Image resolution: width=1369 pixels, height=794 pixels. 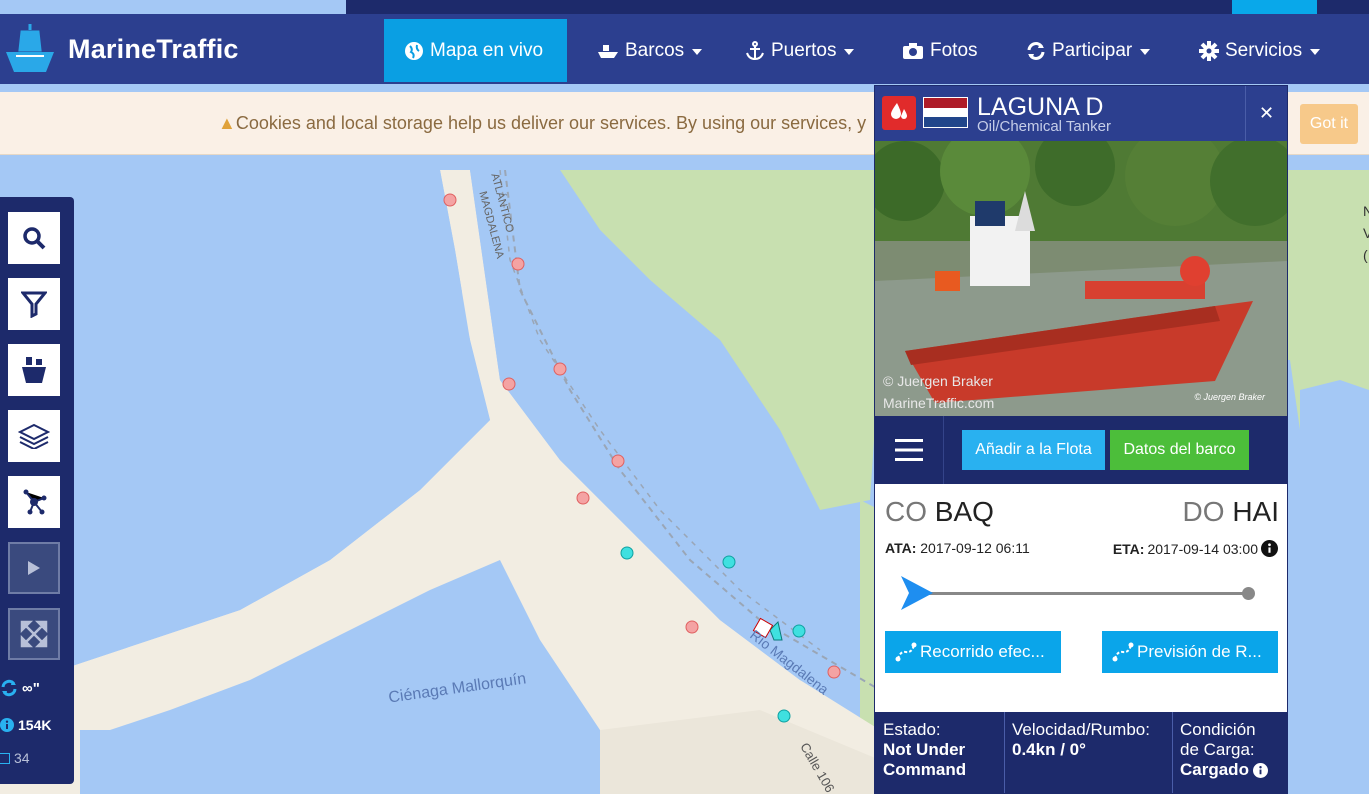 I want to click on layers-icon, so click(x=34, y=436).